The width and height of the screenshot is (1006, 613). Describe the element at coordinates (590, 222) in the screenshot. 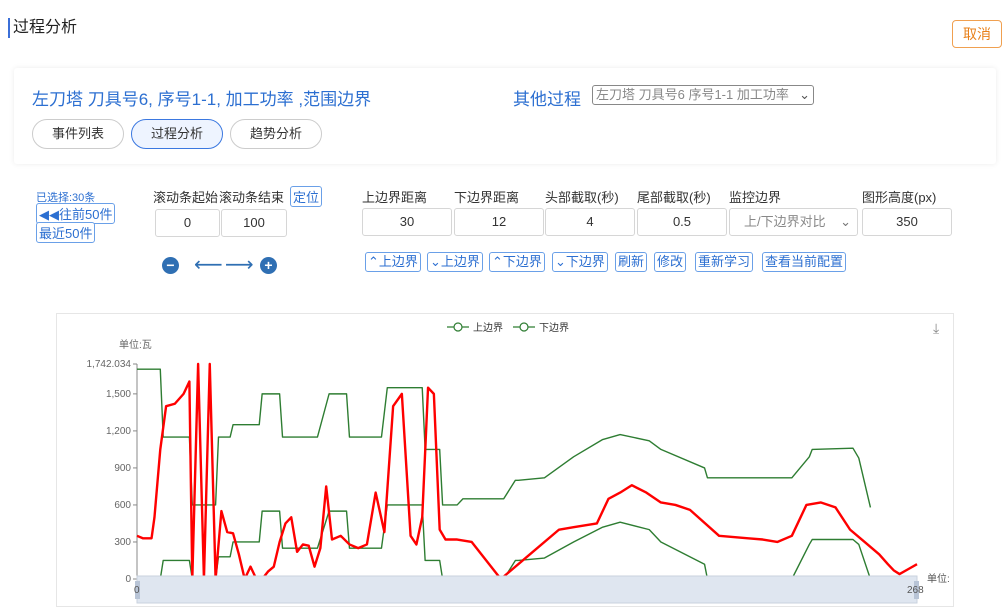

I see `head-cut-input: 4` at that location.